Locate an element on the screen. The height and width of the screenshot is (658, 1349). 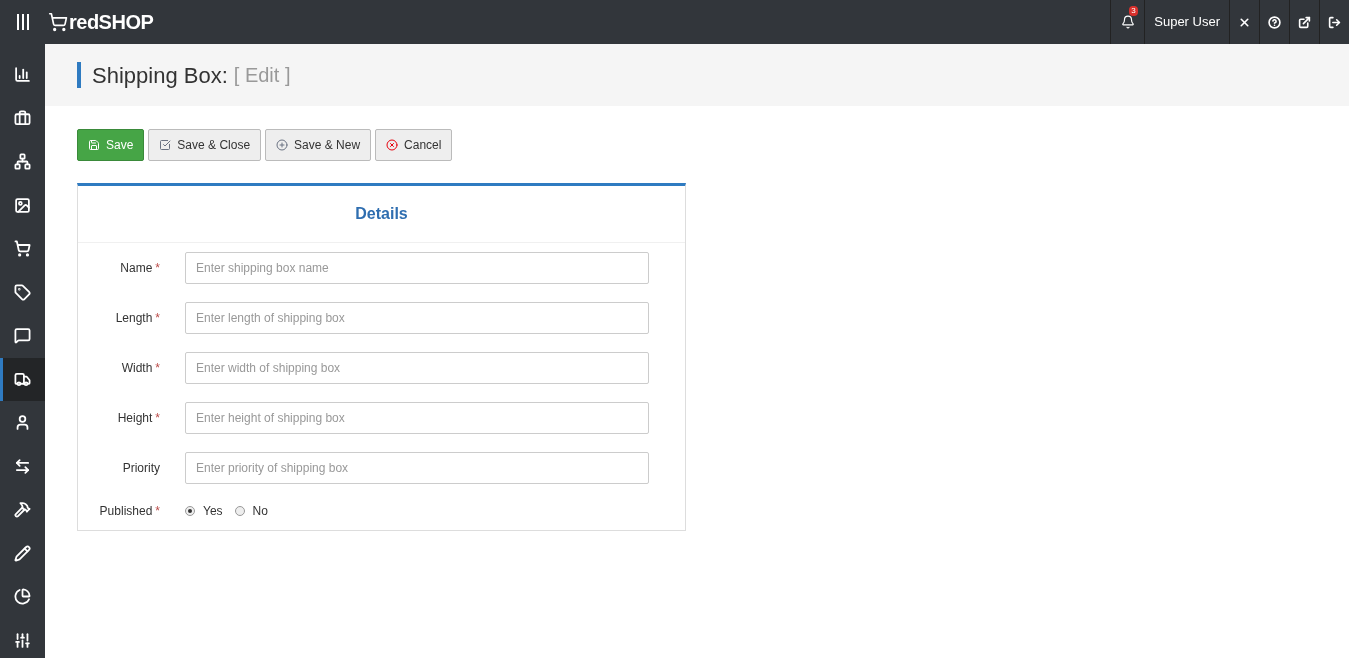
notification-badge: 3 is located at coordinates (1133, 11).